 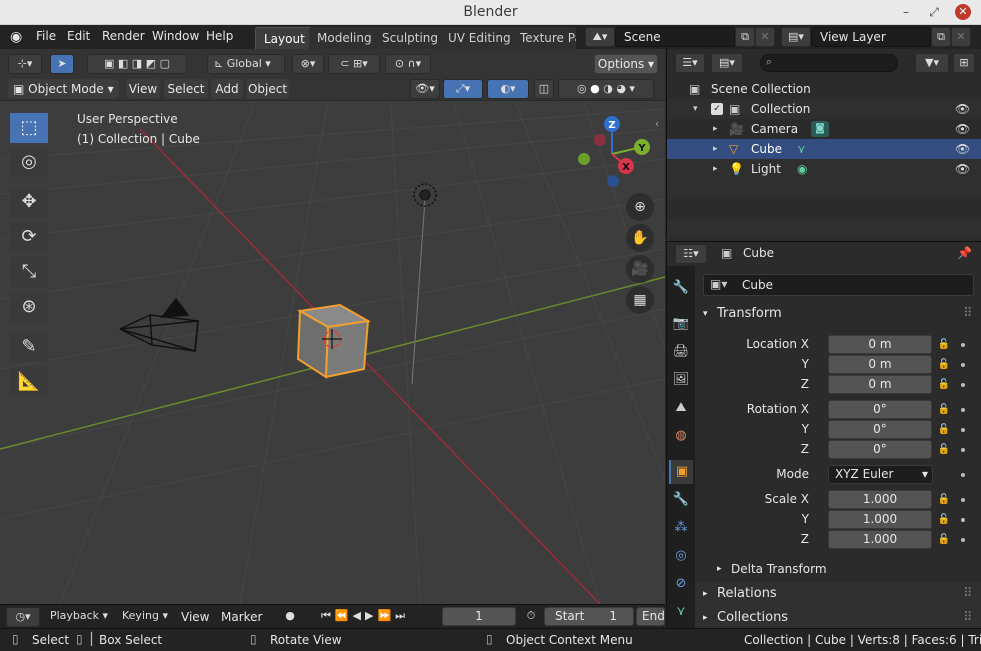 What do you see at coordinates (344, 38) in the screenshot?
I see `tab-modeling: Modeling` at bounding box center [344, 38].